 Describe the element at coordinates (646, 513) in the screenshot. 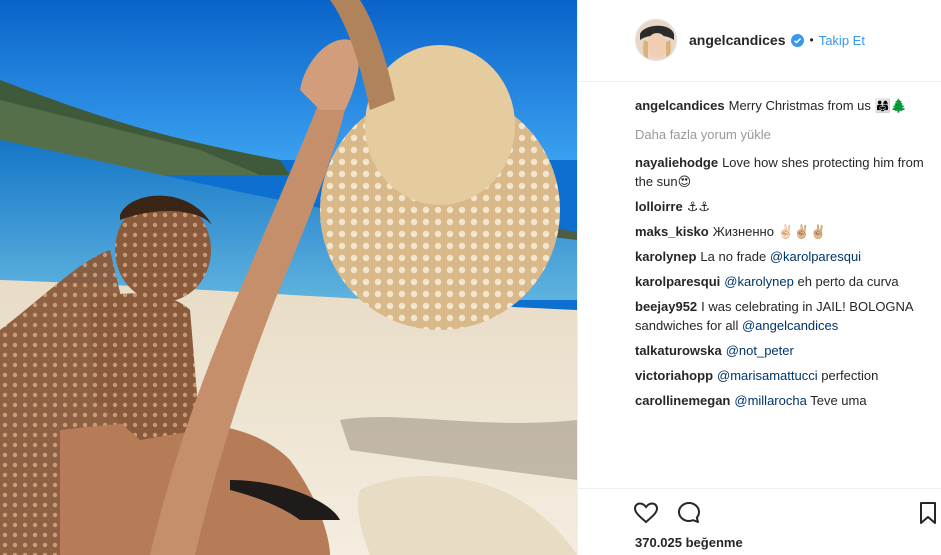

I see `heart-icon` at that location.